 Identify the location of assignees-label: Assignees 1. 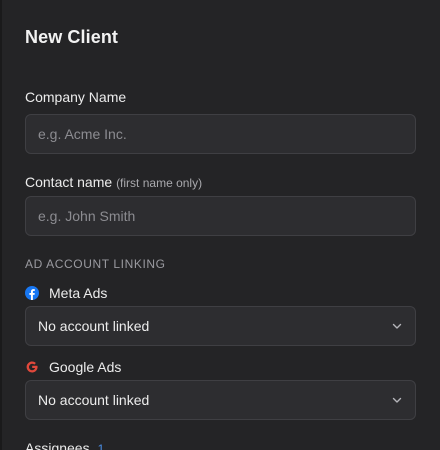
(64, 445).